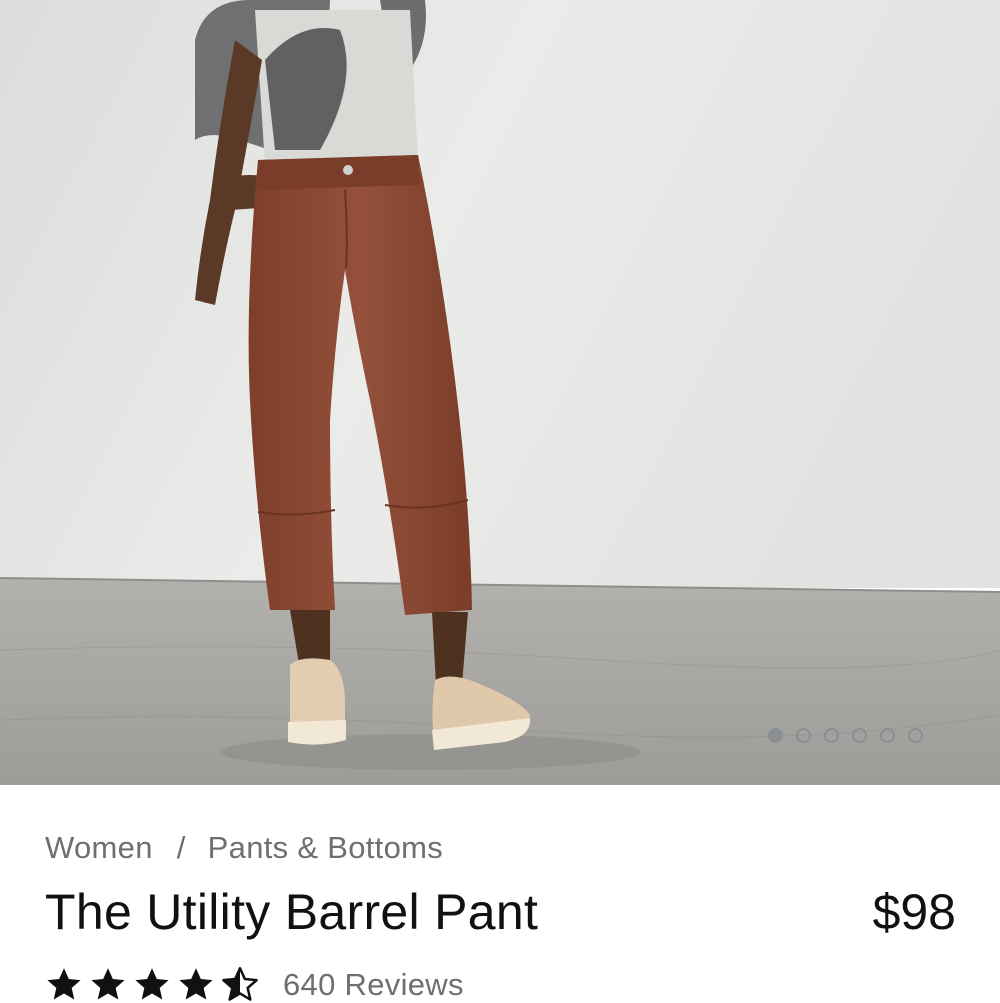  I want to click on star-rating, so click(152, 985).